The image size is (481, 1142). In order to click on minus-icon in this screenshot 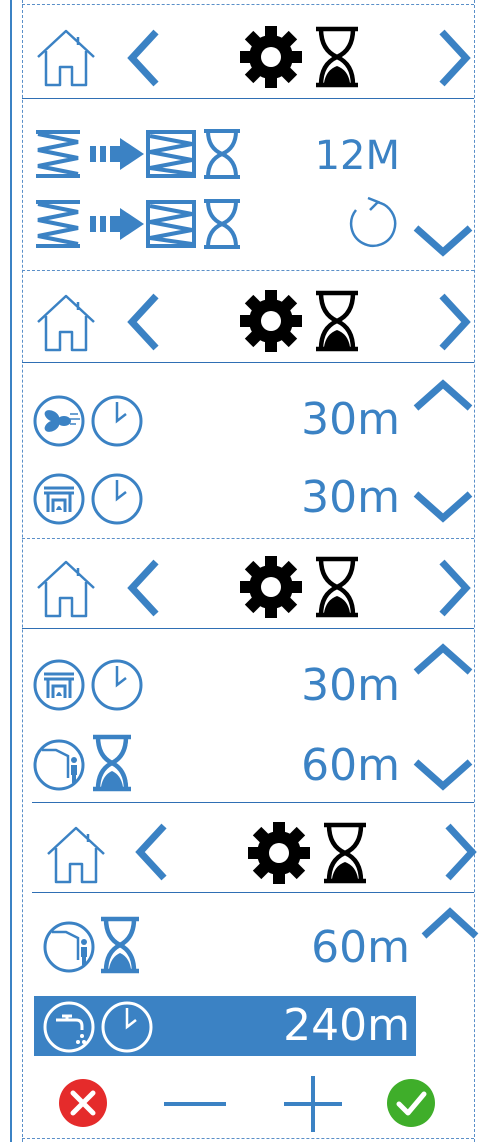, I will do `click(195, 1104)`.